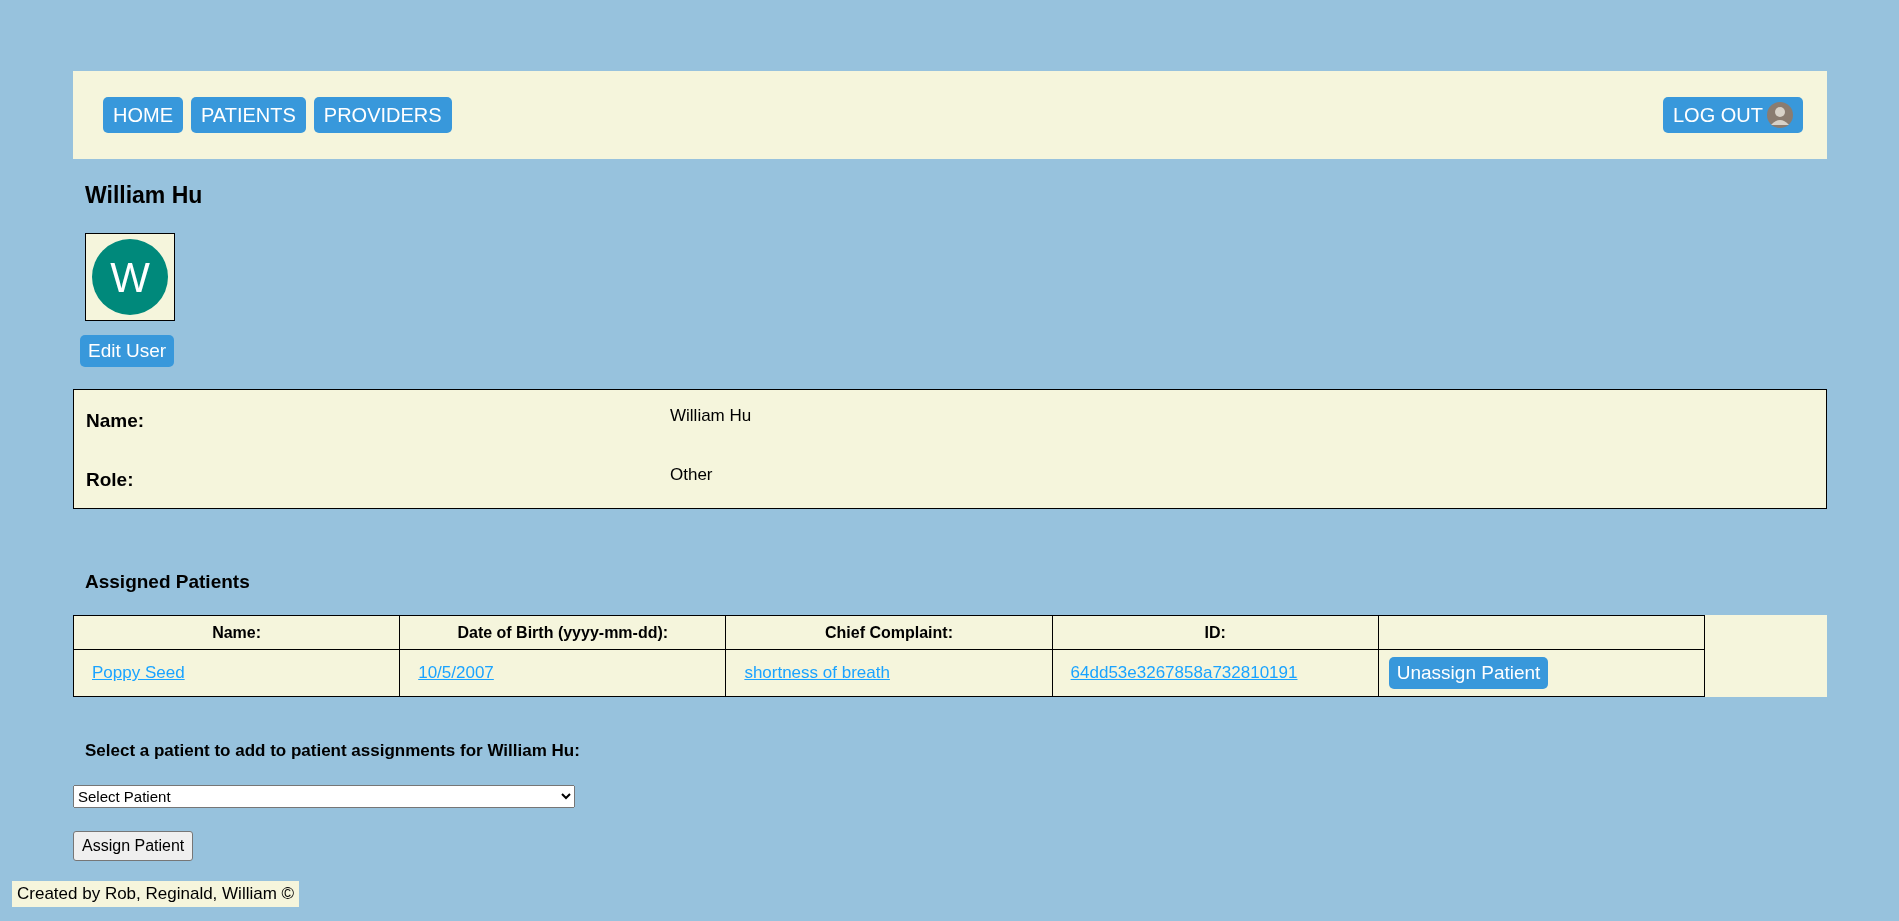  Describe the element at coordinates (817, 673) in the screenshot. I see `table-link: shortness of breath` at that location.